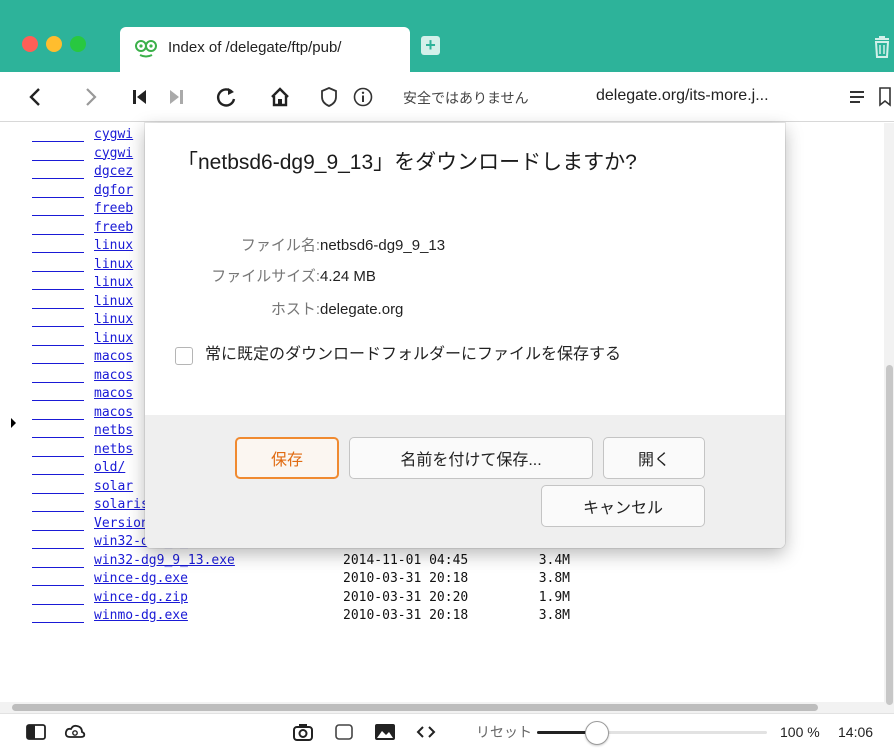 The image size is (894, 749). What do you see at coordinates (113, 172) in the screenshot?
I see `file-link: dgcez` at bounding box center [113, 172].